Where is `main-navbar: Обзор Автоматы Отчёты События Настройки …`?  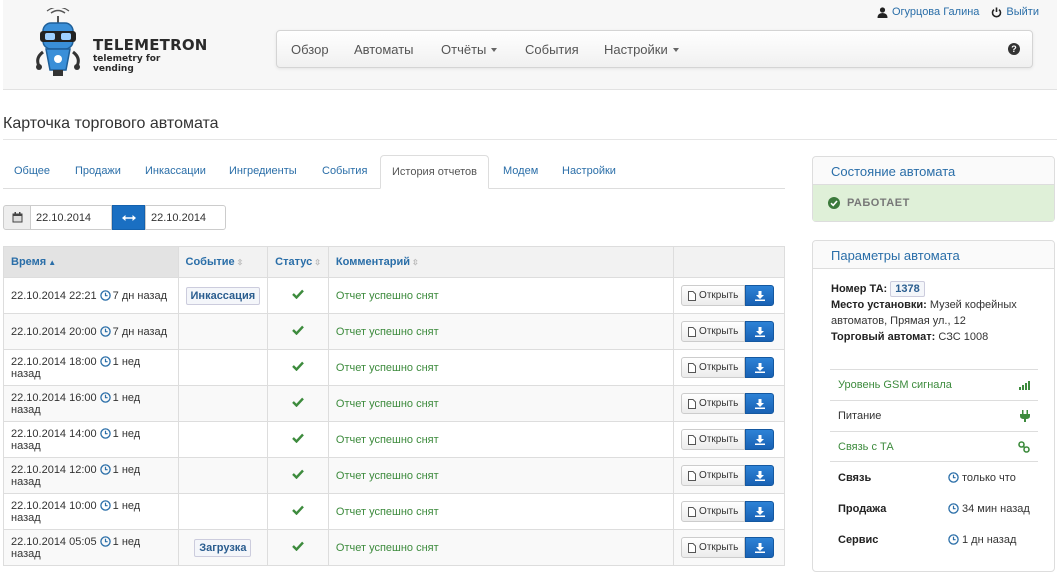
main-navbar: Обзор Автоматы Отчёты События Настройки … is located at coordinates (654, 49).